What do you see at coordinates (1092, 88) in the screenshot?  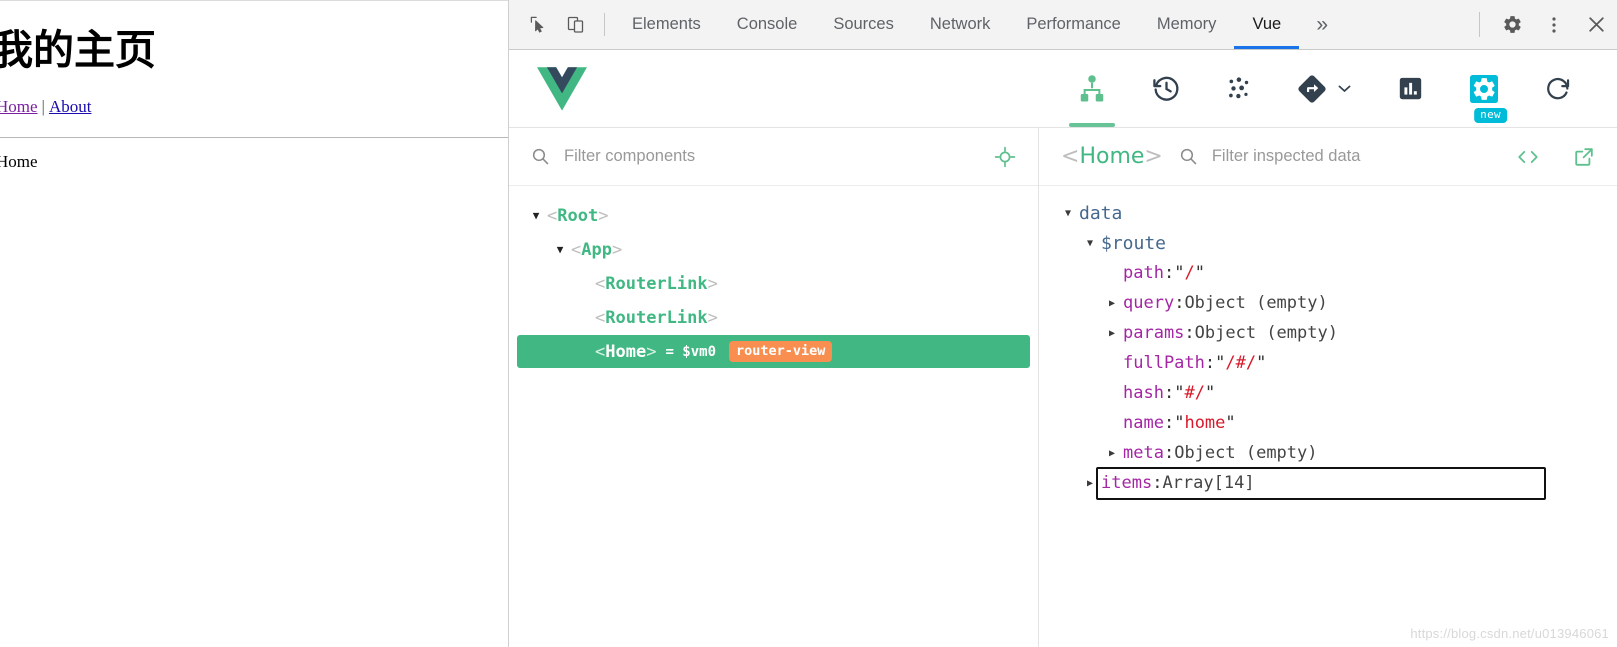 I see `components-tab` at bounding box center [1092, 88].